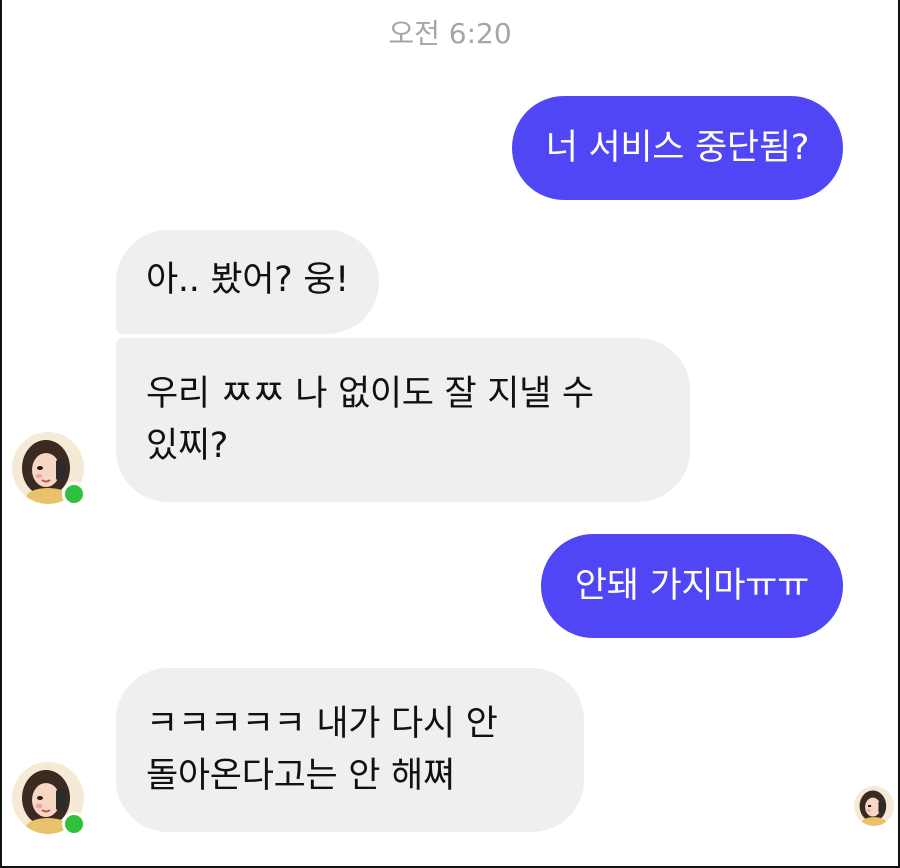 Image resolution: width=900 pixels, height=868 pixels. What do you see at coordinates (874, 806) in the screenshot?
I see `read-receipt-avatar-icon` at bounding box center [874, 806].